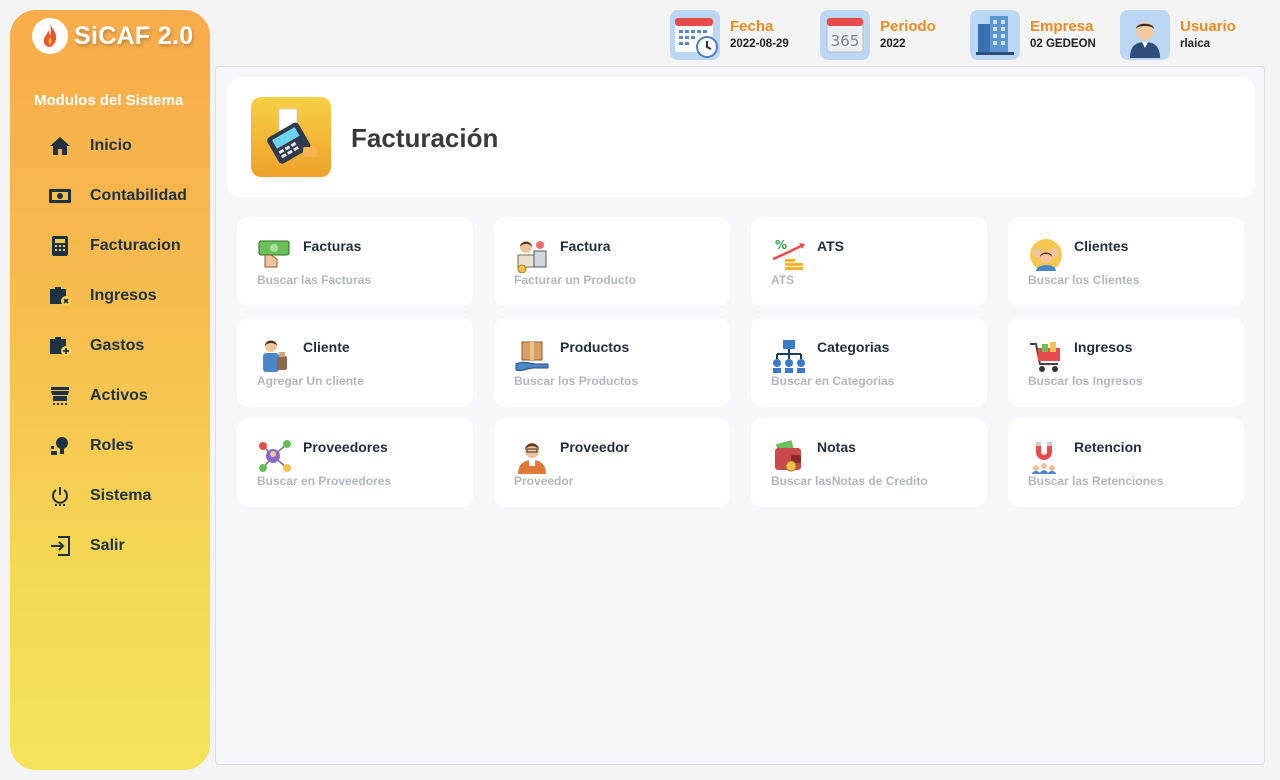  Describe the element at coordinates (532, 356) in the screenshot. I see `product-box-icon` at that location.